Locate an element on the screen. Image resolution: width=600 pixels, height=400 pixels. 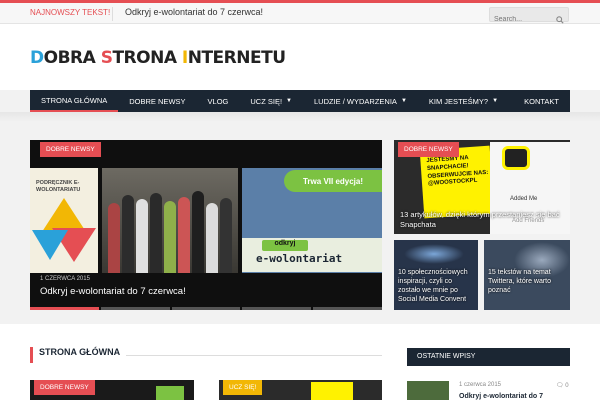
nav-item-people-events: LUDZIE / WYDARZENIA ▼ is located at coordinates (360, 101).